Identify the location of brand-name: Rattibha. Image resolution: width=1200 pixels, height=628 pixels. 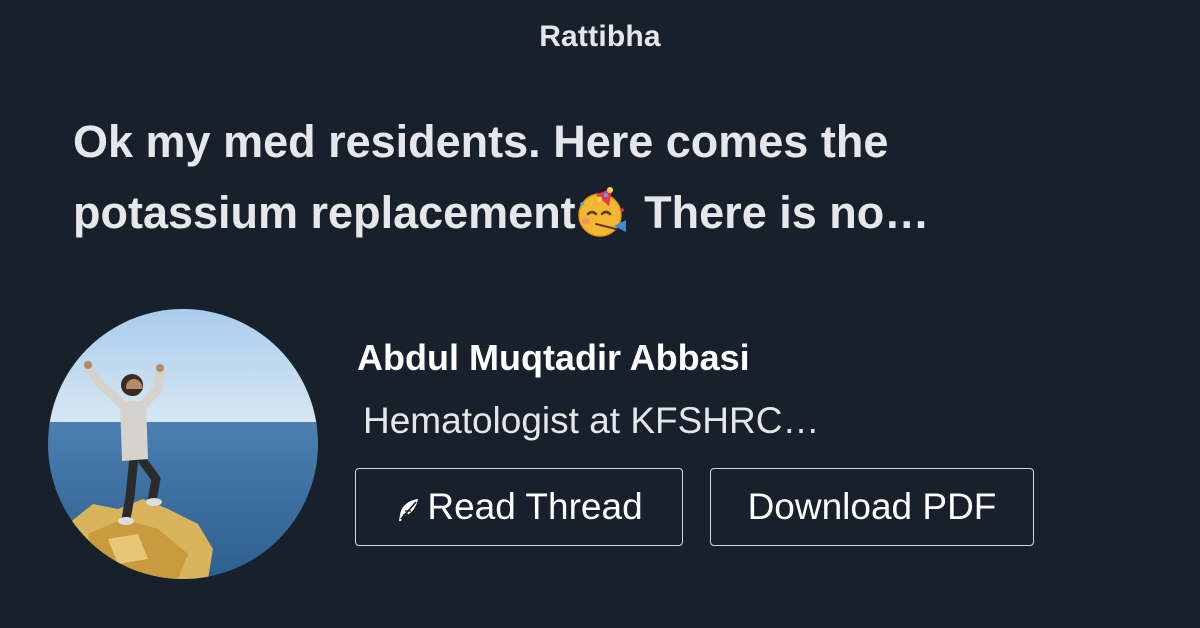
(600, 37).